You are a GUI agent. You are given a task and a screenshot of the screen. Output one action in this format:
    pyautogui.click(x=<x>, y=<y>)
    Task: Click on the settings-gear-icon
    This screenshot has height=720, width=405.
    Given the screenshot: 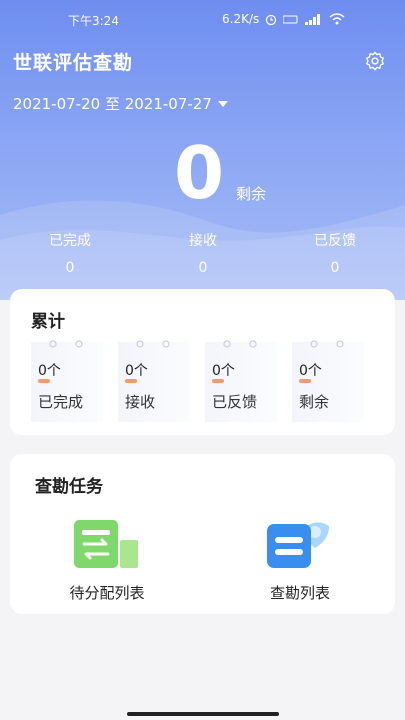 What is the action you would take?
    pyautogui.click(x=375, y=61)
    